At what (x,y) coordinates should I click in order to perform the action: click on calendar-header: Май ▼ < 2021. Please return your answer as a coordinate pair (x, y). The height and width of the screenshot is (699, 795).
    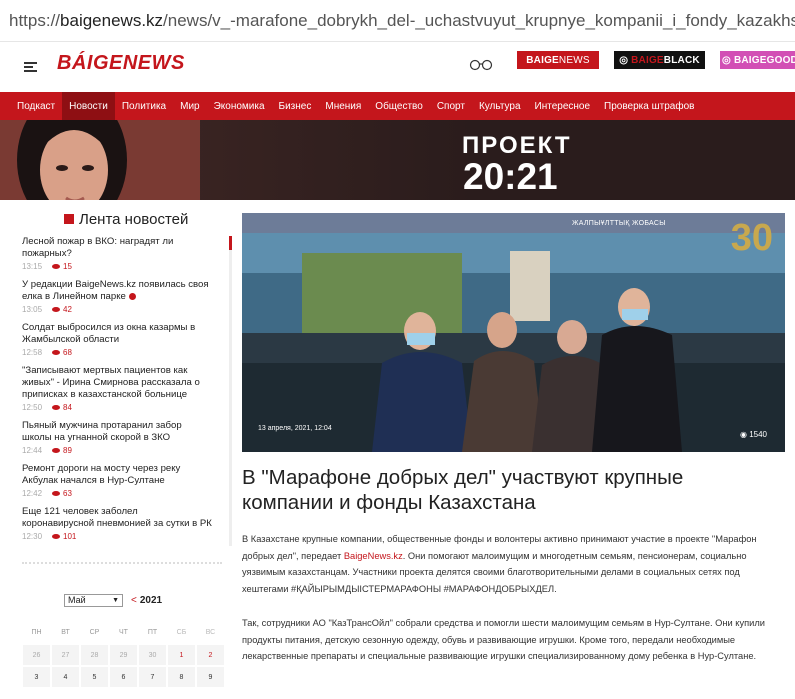
    Looking at the image, I should click on (145, 600).